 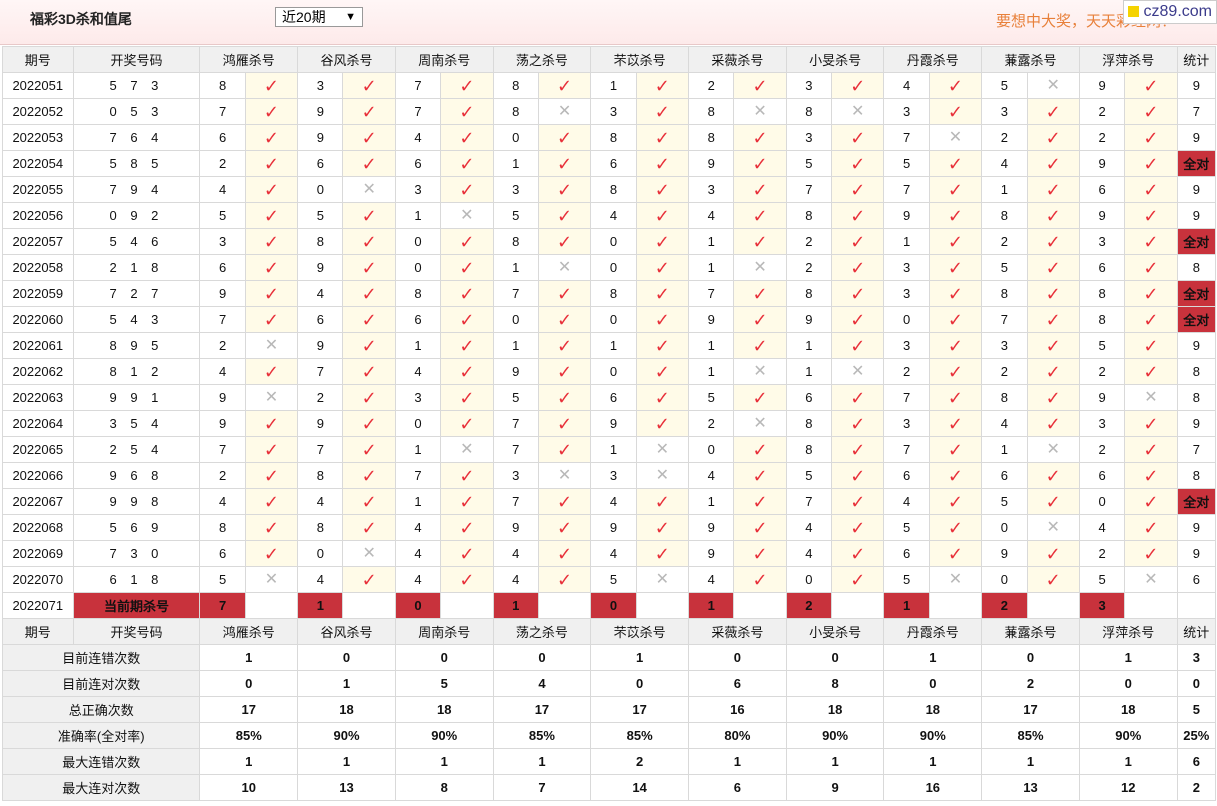 What do you see at coordinates (933, 709) in the screenshot?
I see `stats-value: 18` at bounding box center [933, 709].